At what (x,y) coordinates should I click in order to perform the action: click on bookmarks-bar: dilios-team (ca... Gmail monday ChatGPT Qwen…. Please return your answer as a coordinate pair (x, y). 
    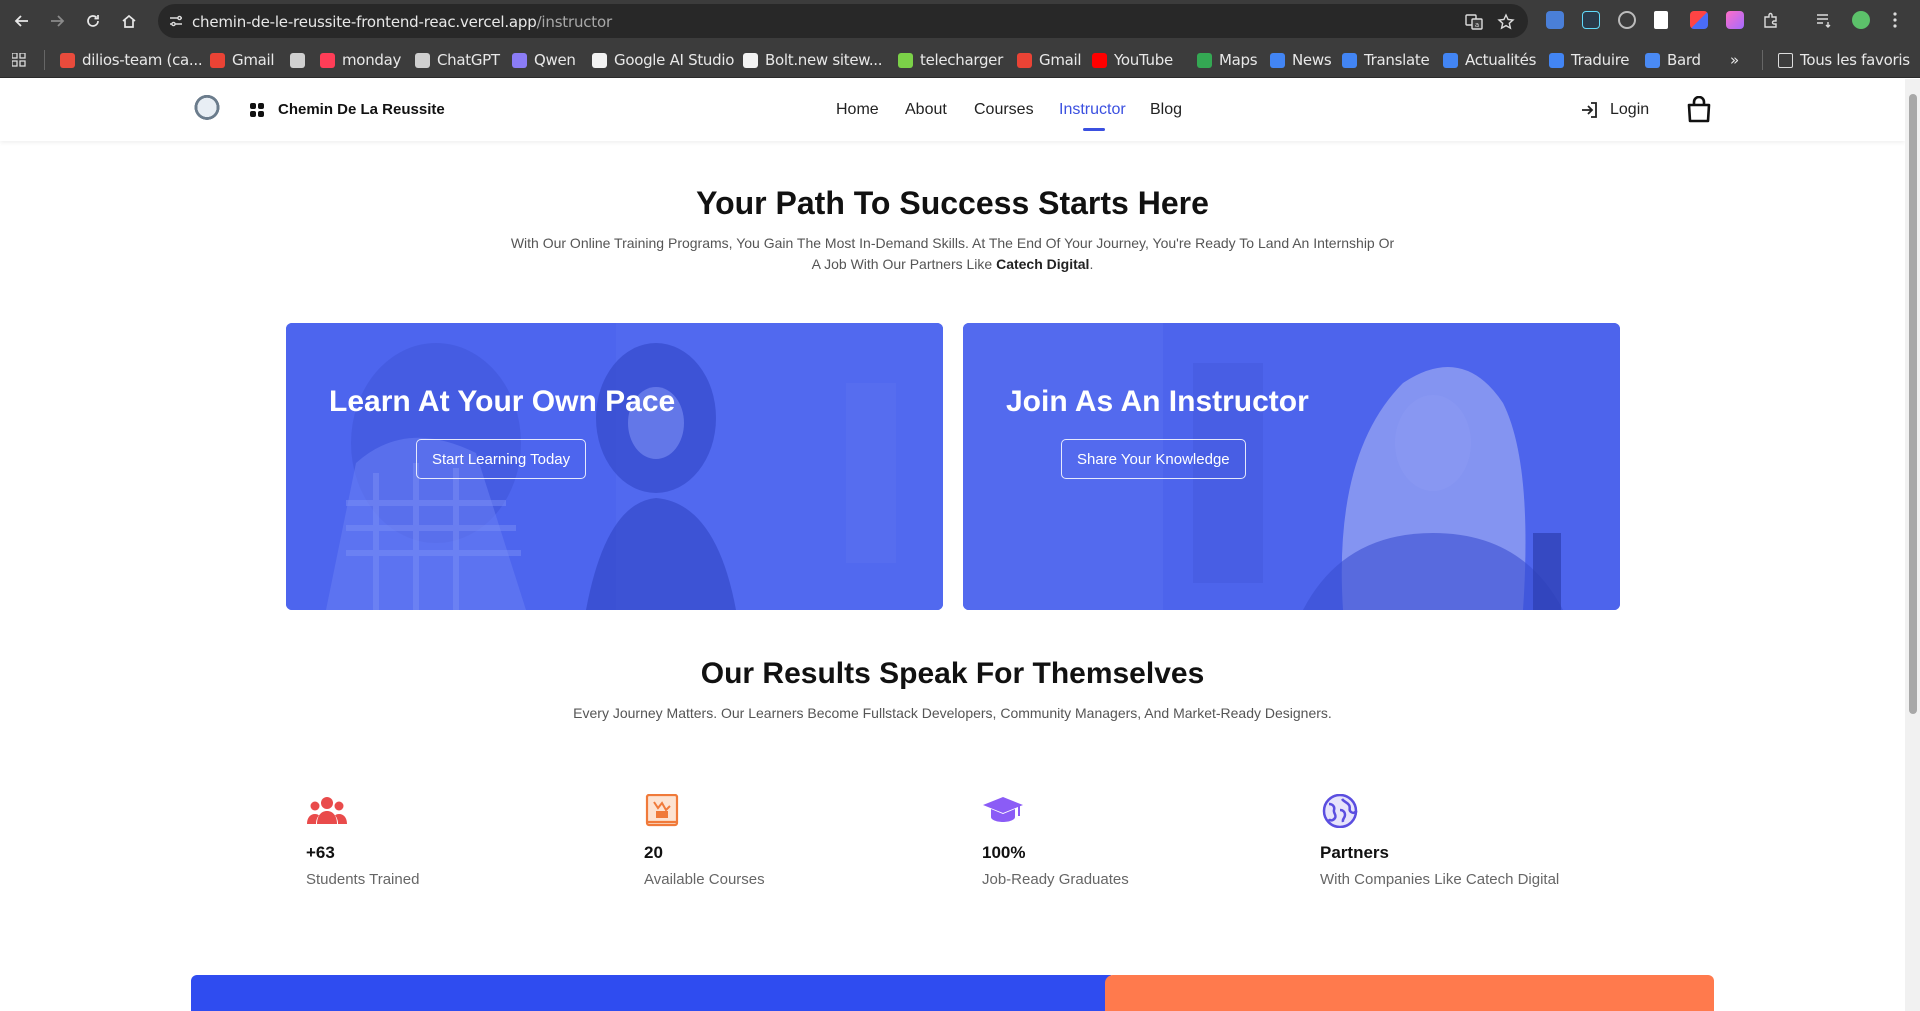
    Looking at the image, I should click on (960, 60).